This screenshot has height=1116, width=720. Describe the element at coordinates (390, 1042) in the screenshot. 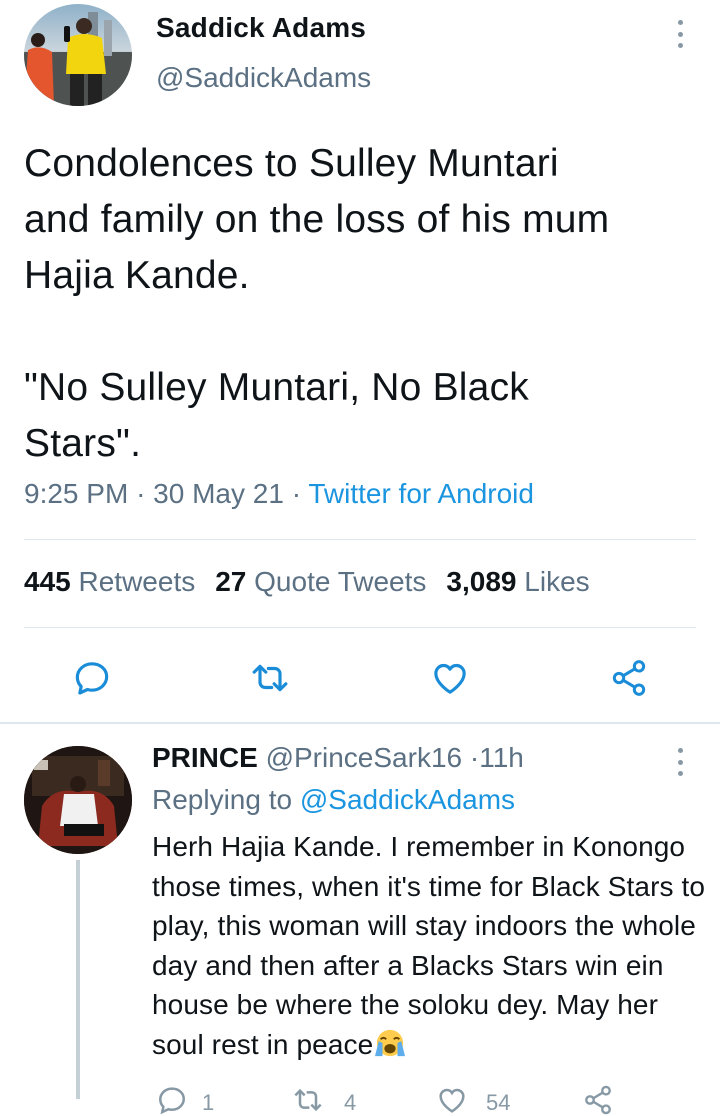

I see `loudly-crying-face-icon` at that location.